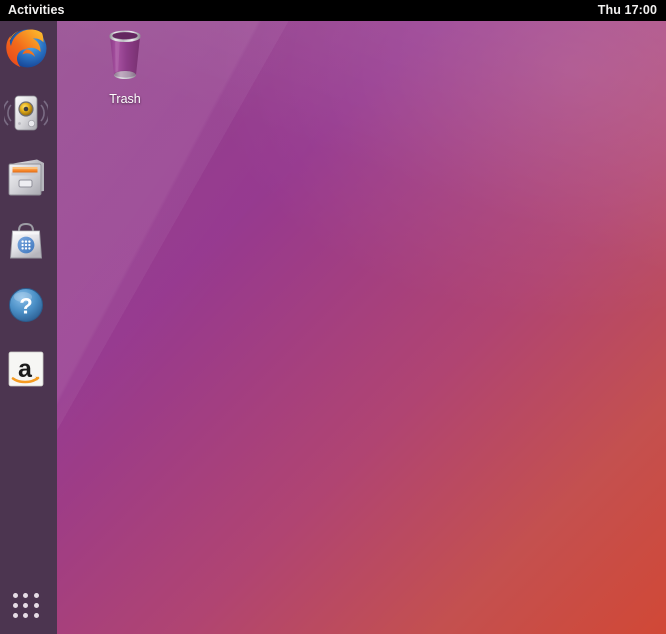  Describe the element at coordinates (36, 10) in the screenshot. I see `activities-button: Activities` at that location.